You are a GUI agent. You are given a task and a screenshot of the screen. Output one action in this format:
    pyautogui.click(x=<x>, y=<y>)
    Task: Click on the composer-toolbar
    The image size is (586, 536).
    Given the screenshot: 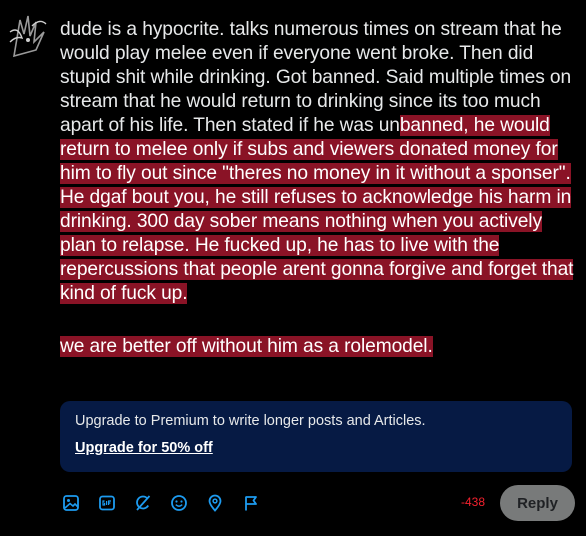 What is the action you would take?
    pyautogui.click(x=161, y=503)
    